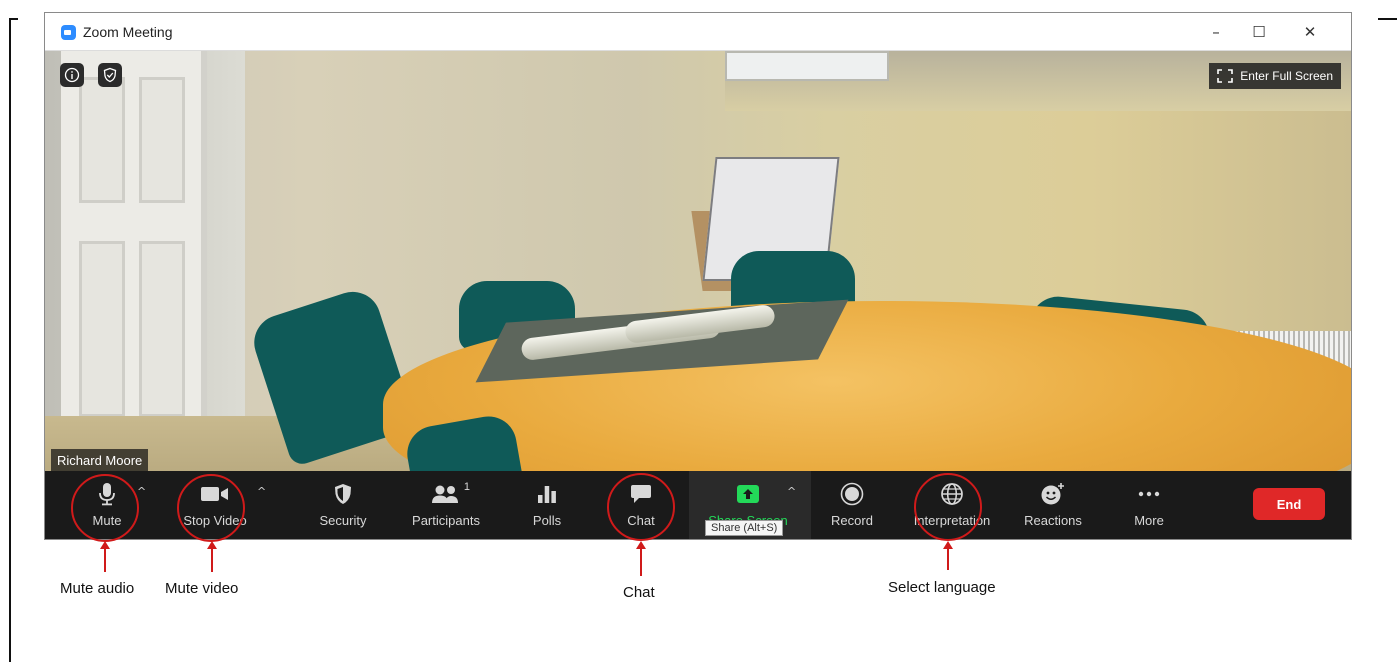 The height and width of the screenshot is (662, 1397). Describe the element at coordinates (641, 562) in the screenshot. I see `chat-annotation-arrow` at that location.